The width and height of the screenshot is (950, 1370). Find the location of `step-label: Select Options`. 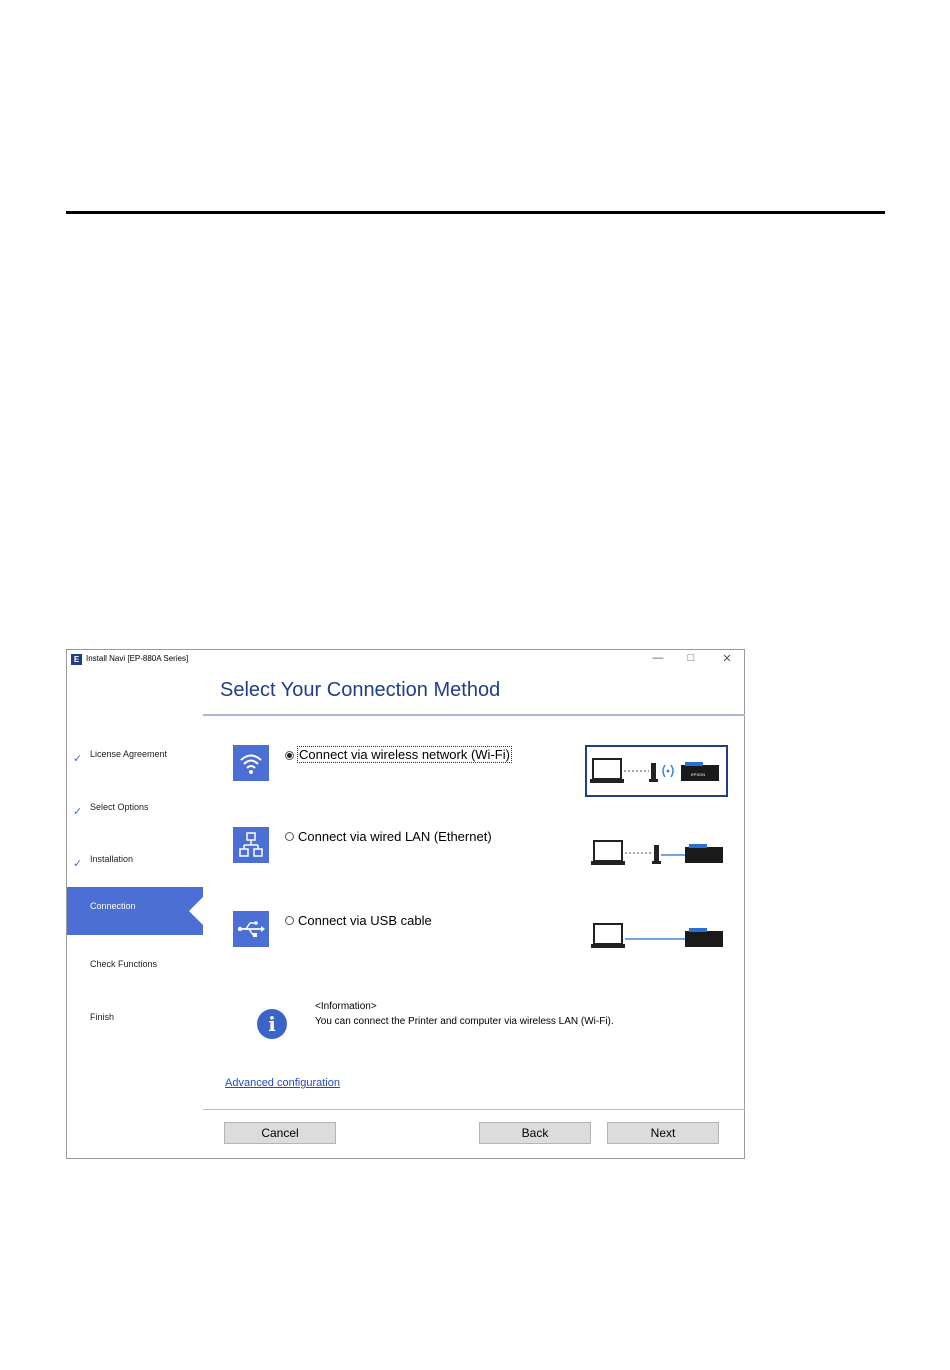

step-label: Select Options is located at coordinates (119, 807).